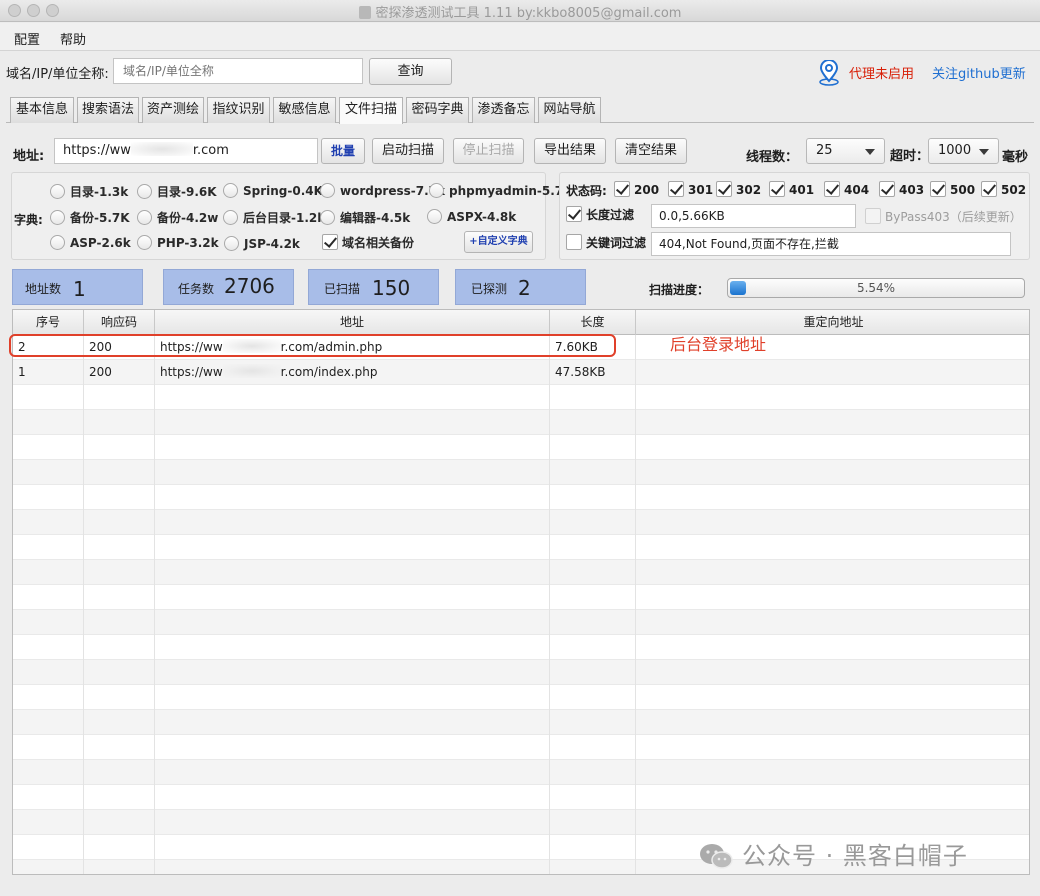 The image size is (1040, 896). What do you see at coordinates (342, 289) in the screenshot?
I see `stat-label: 已扫描` at bounding box center [342, 289].